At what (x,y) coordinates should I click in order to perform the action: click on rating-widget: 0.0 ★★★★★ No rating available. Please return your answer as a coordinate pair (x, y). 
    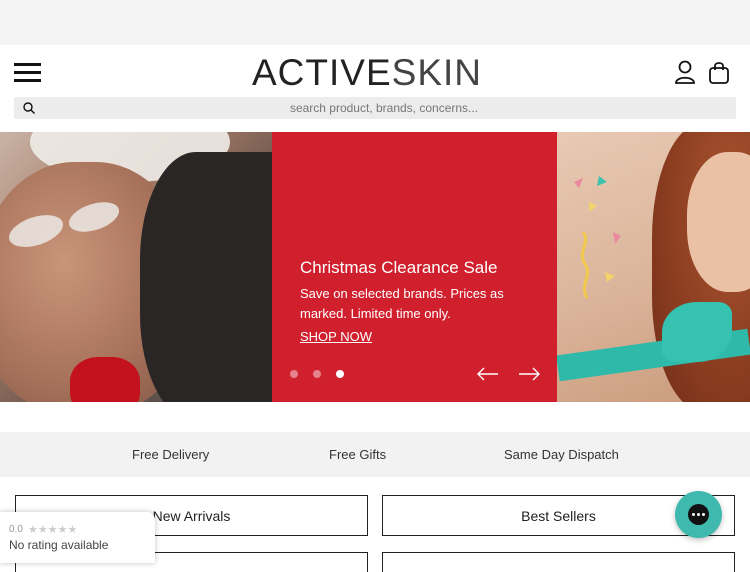
    Looking at the image, I should click on (77, 537).